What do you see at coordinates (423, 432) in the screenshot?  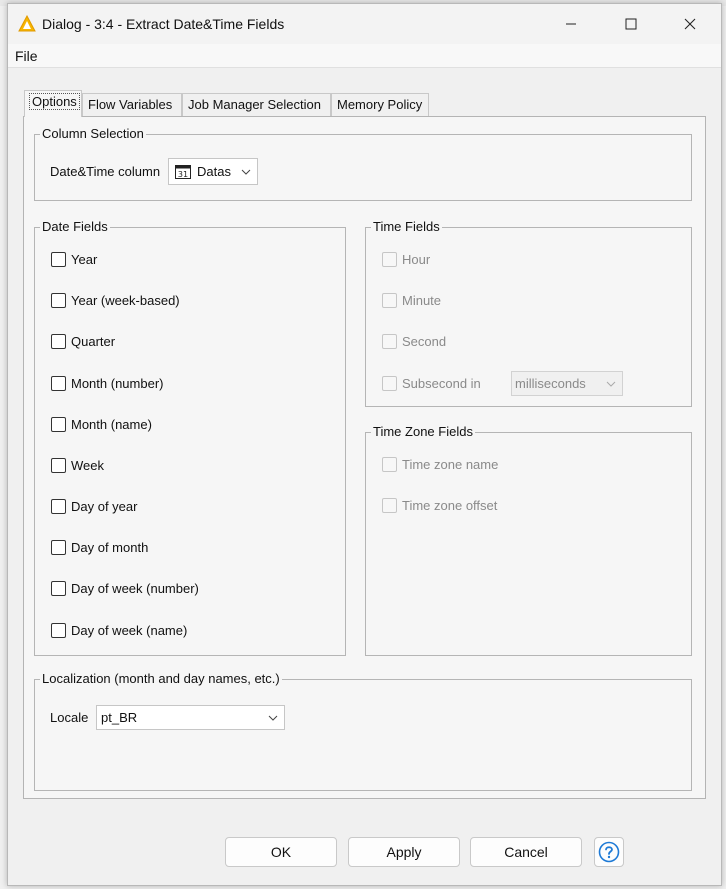 I see `time-zone-fields-title: Time Zone Fields` at bounding box center [423, 432].